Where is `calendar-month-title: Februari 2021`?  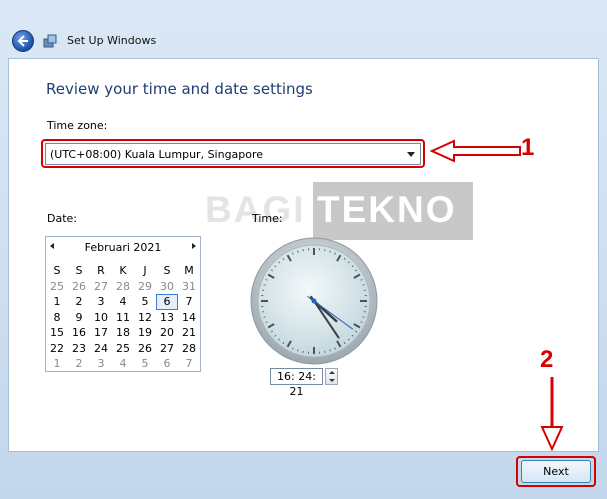 calendar-month-title: Februari 2021 is located at coordinates (123, 247).